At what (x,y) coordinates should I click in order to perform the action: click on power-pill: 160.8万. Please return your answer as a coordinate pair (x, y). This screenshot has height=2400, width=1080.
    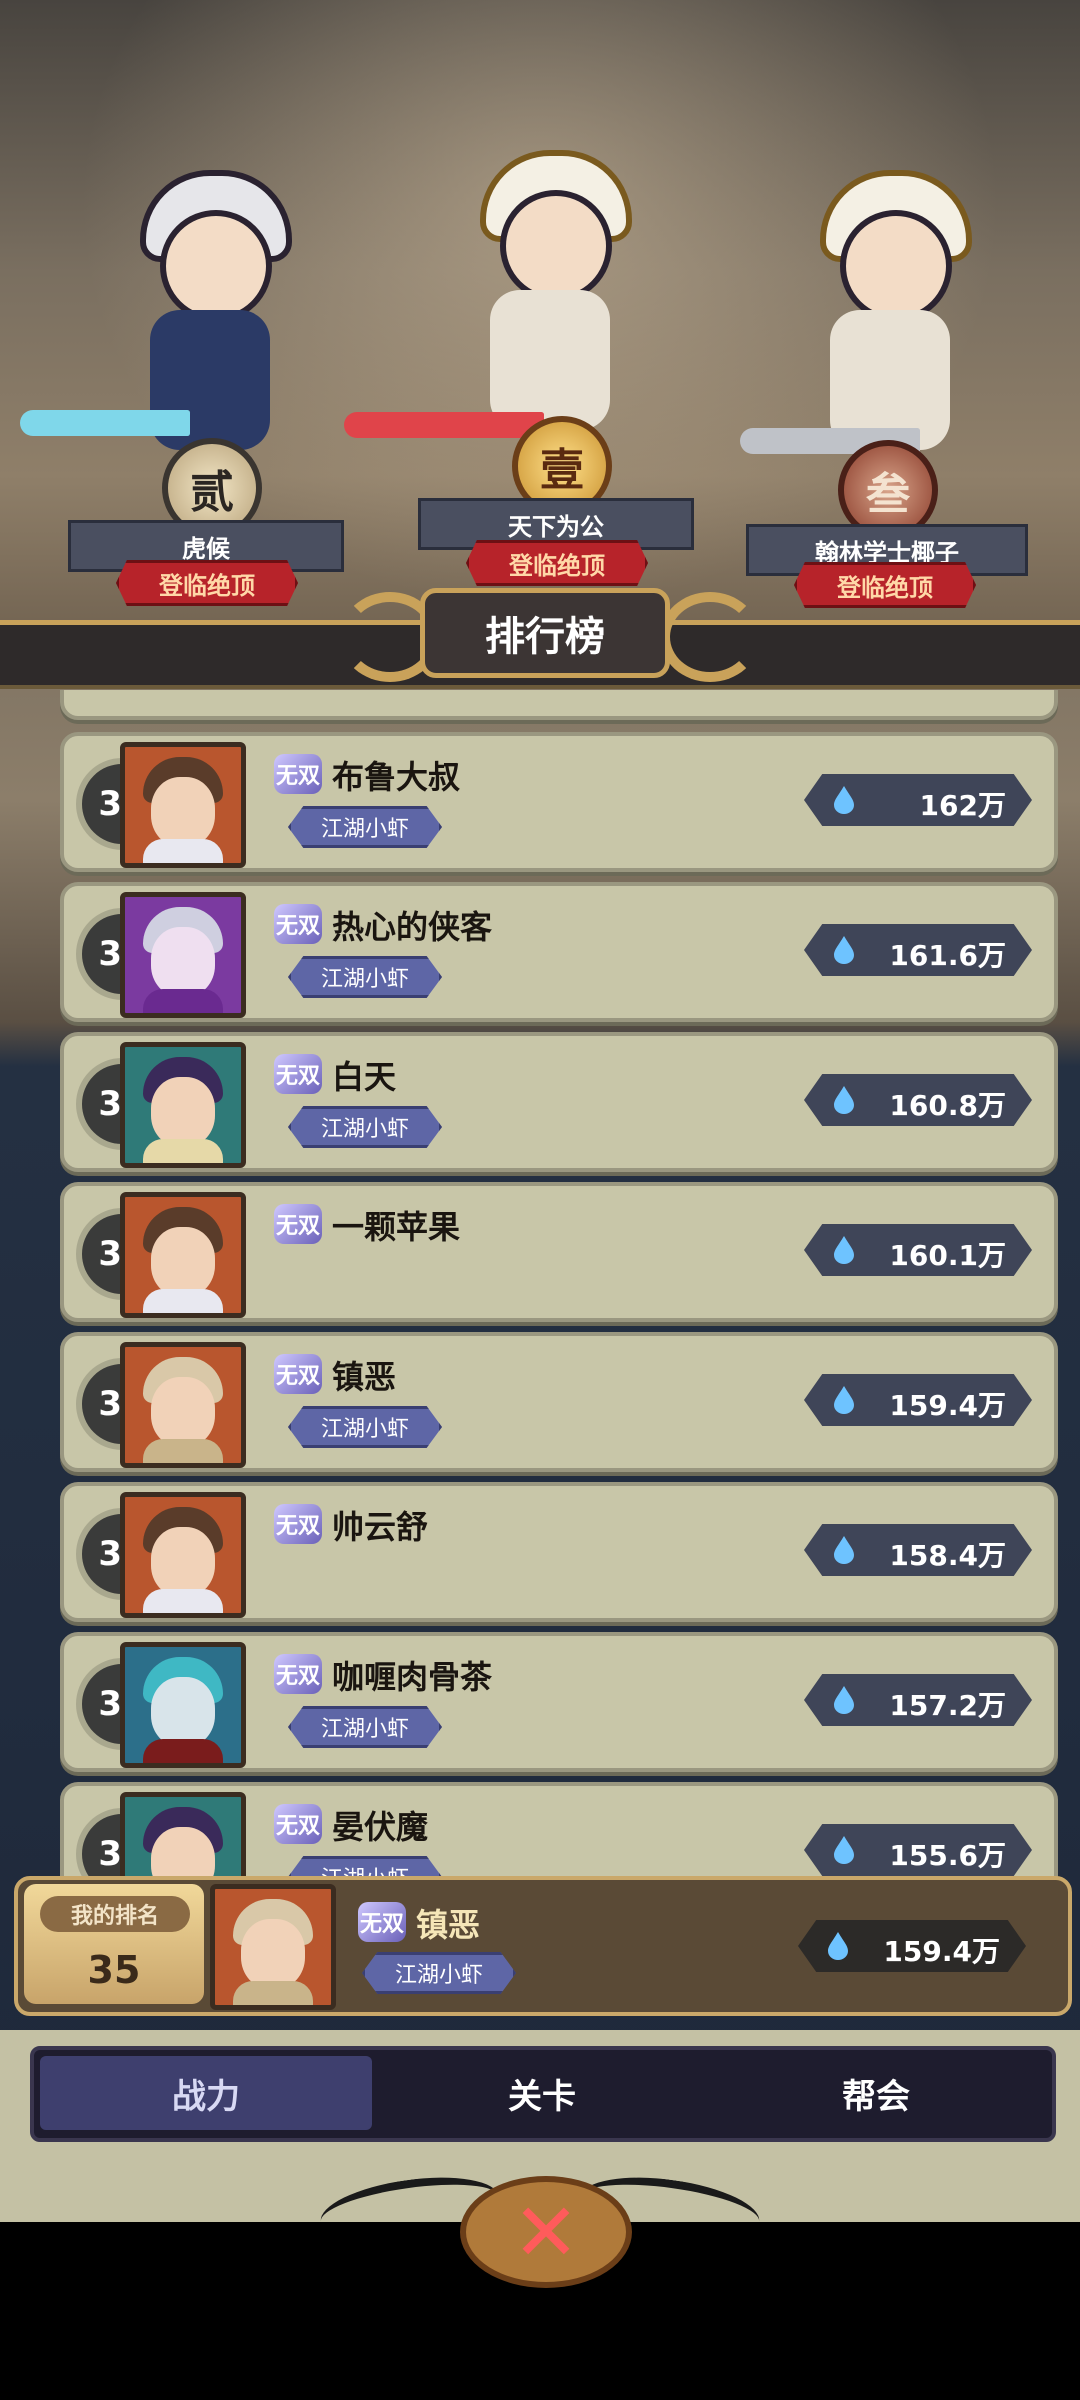
    Looking at the image, I should click on (918, 1100).